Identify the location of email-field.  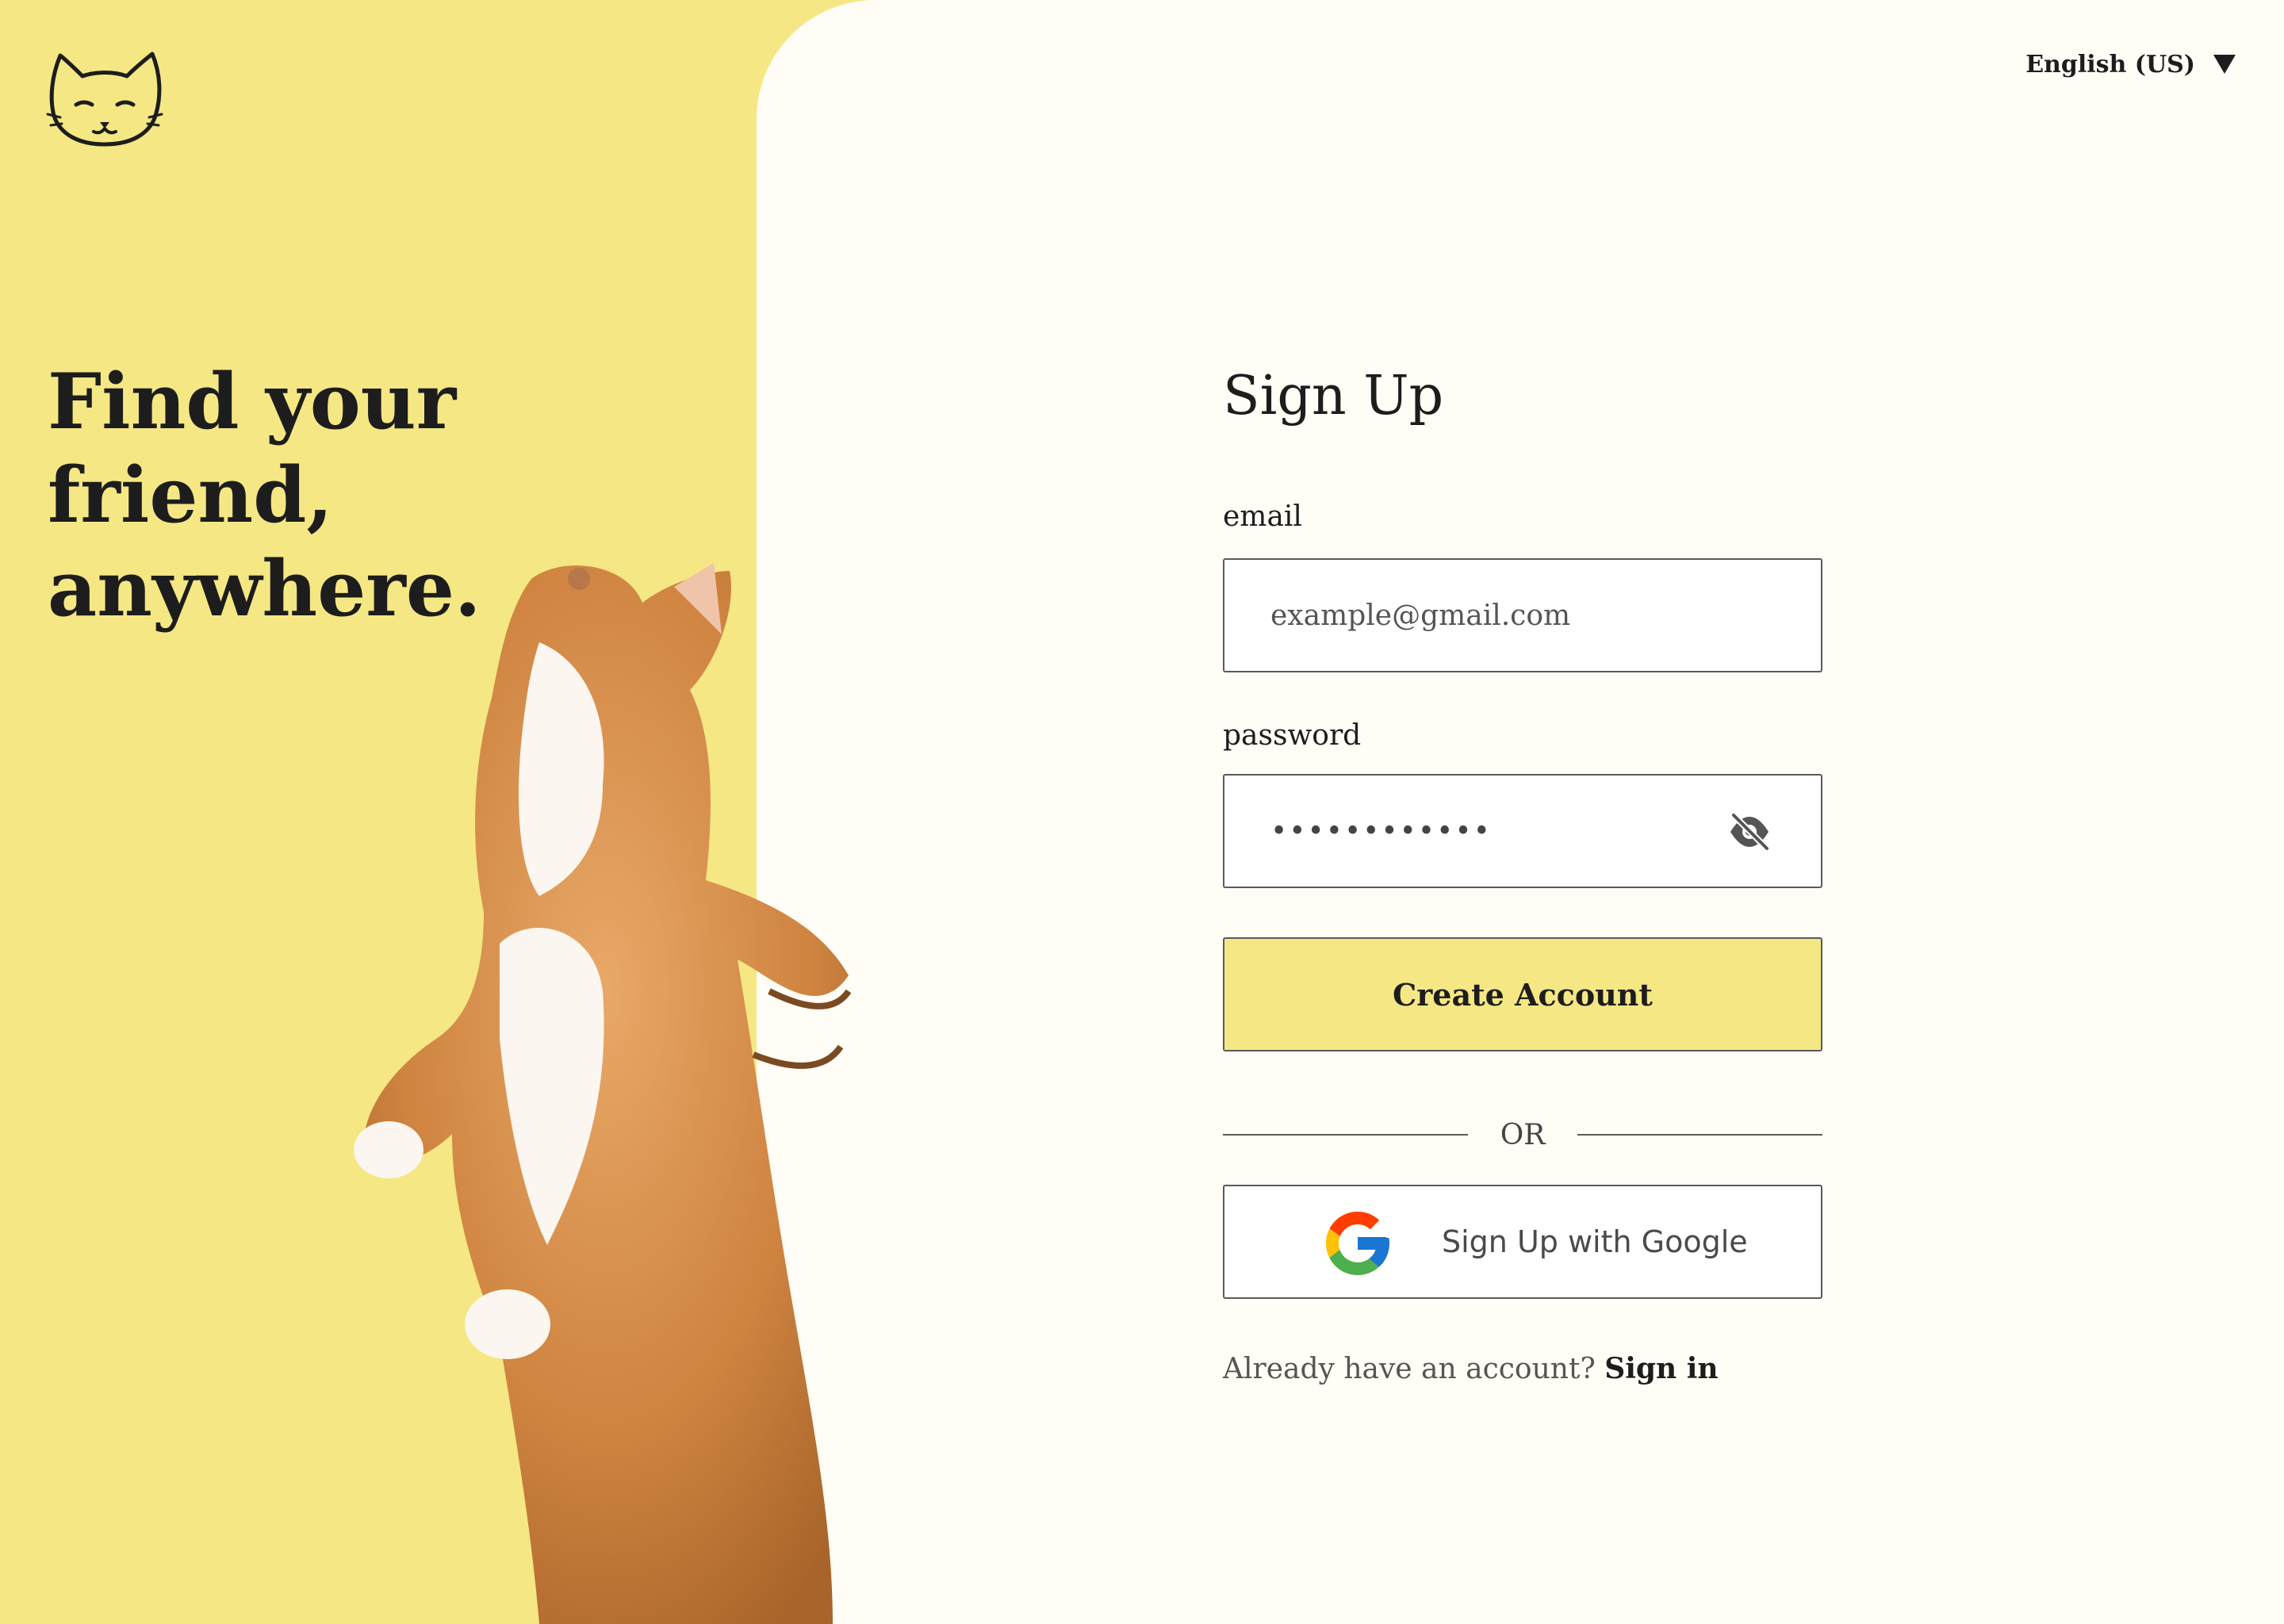
(1522, 615).